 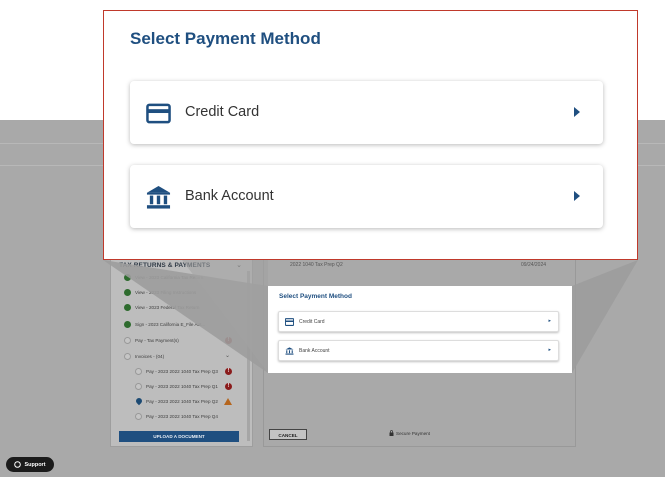 I want to click on task-item: Pay - 2023 2022 1040 Tax Prep Q2, so click(x=182, y=401).